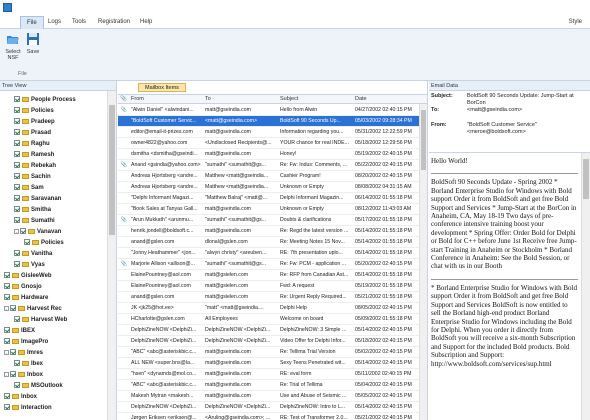 The image size is (590, 420). Describe the element at coordinates (79, 22) in the screenshot. I see `menu-tools: Tools` at that location.